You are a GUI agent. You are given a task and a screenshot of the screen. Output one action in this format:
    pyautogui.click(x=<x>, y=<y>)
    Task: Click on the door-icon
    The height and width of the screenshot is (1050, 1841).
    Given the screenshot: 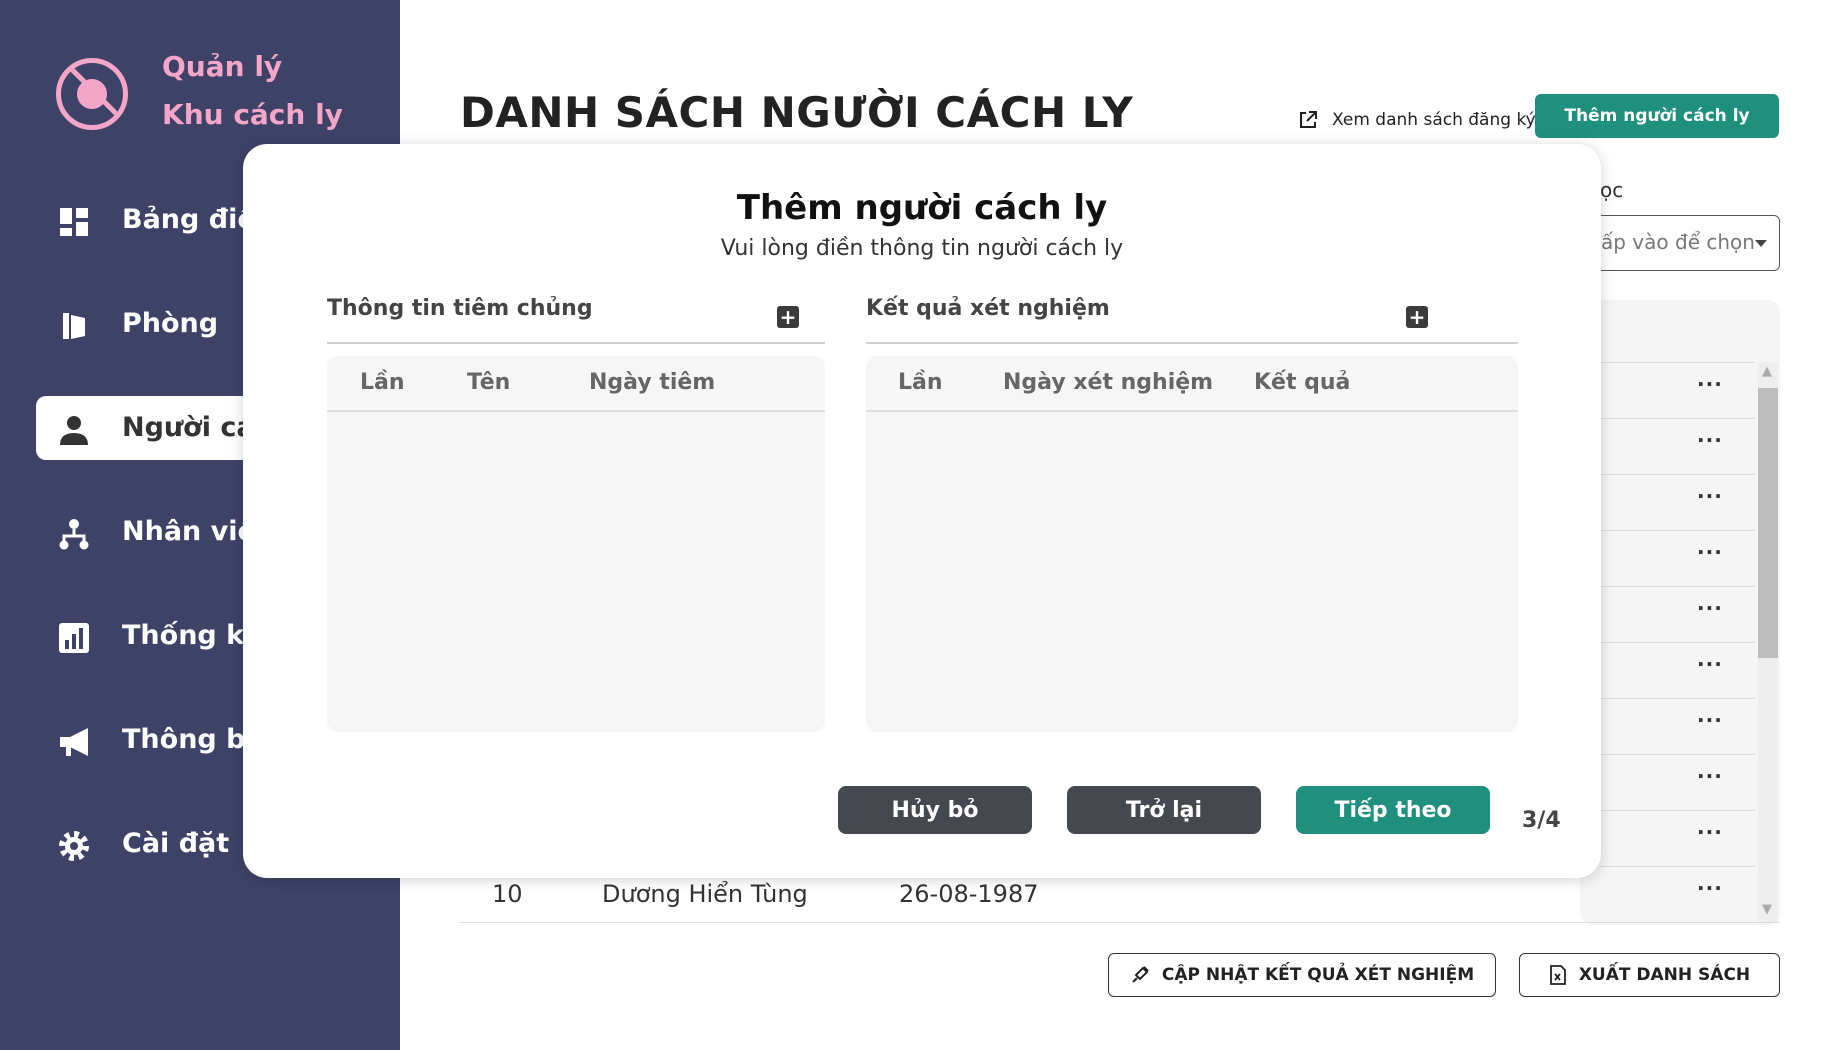 What is the action you would take?
    pyautogui.click(x=74, y=326)
    